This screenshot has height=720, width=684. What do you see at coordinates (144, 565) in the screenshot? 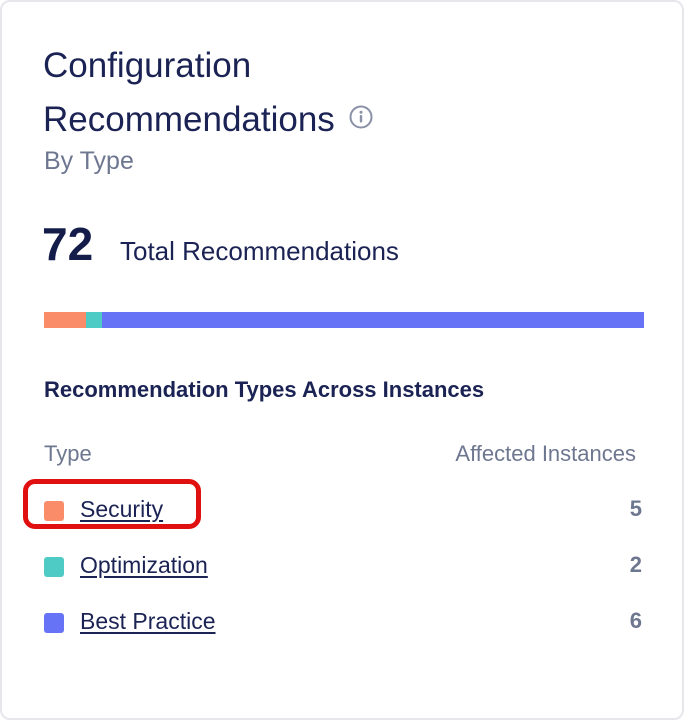
I see `optimization-link: Optimization` at bounding box center [144, 565].